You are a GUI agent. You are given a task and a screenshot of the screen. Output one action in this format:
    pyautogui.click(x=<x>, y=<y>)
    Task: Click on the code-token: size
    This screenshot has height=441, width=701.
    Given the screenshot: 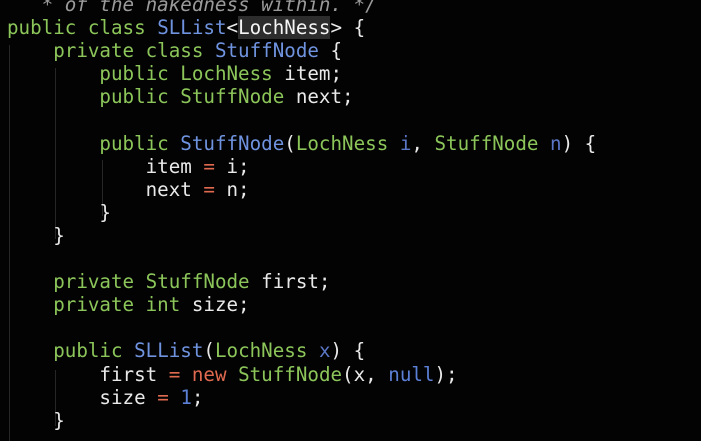 What is the action you would take?
    pyautogui.click(x=82, y=397)
    